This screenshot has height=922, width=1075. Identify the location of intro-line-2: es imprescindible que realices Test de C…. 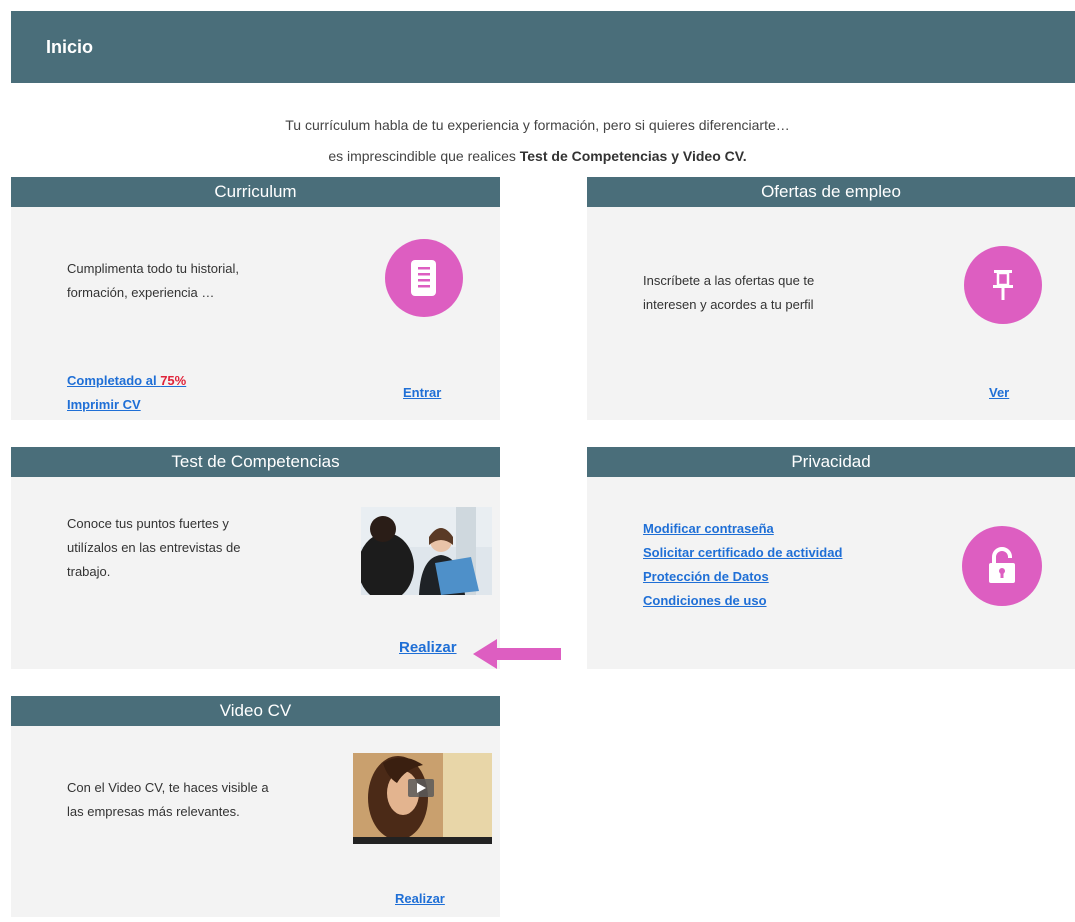
(537, 156).